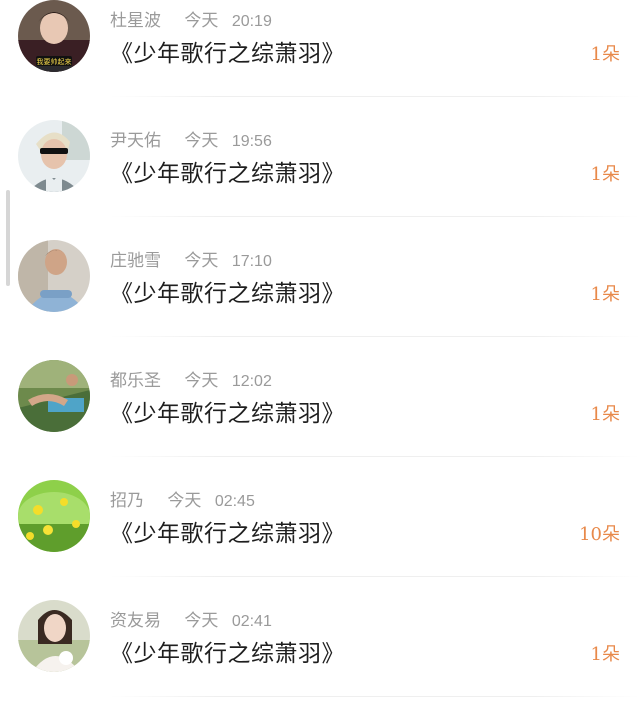 Image resolution: width=640 pixels, height=720 pixels. I want to click on record-meta: 尹天佑 今天 19:56, so click(191, 138).